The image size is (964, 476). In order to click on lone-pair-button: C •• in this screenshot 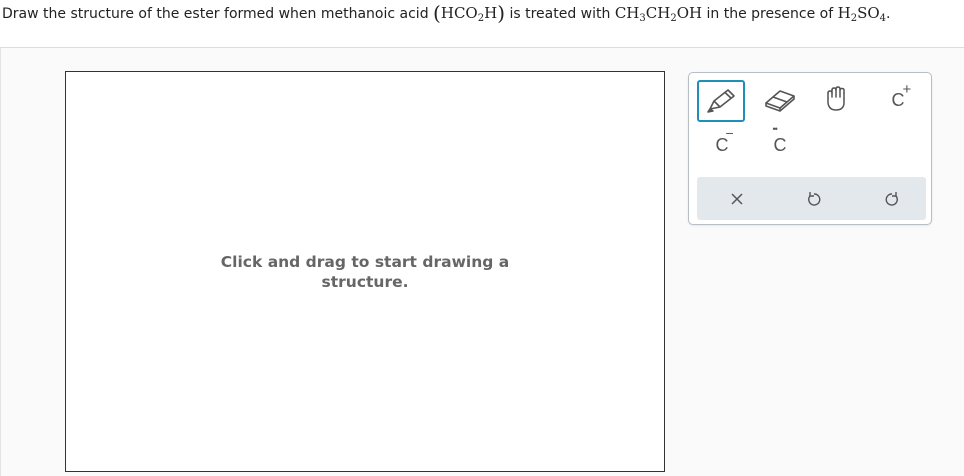, I will do `click(780, 144)`.